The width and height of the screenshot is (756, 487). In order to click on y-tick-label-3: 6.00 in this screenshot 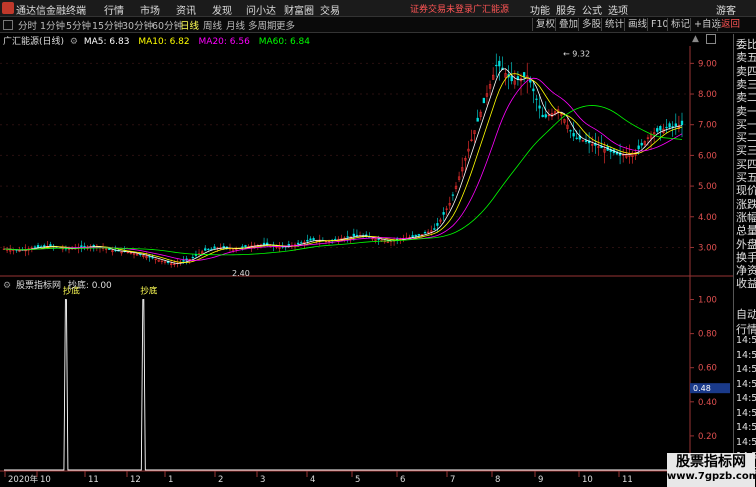, I will do `click(707, 156)`.